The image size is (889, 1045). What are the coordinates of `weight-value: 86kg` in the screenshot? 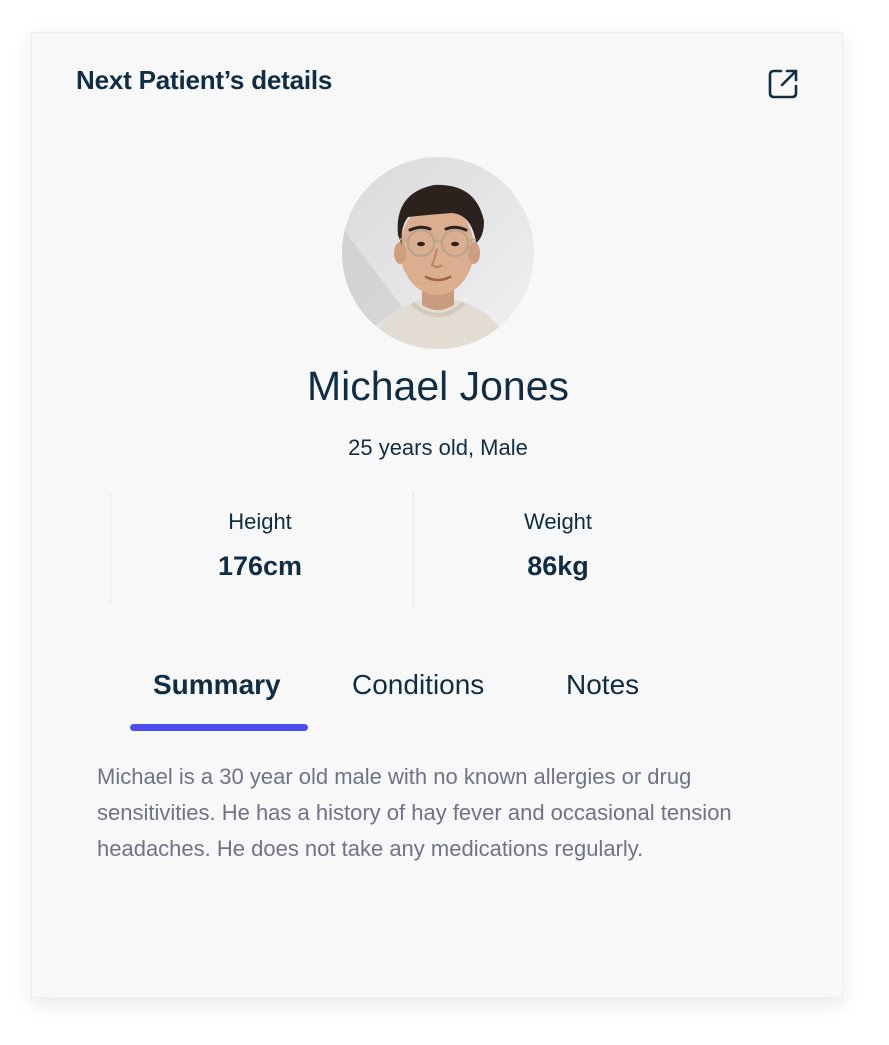 It's located at (558, 566).